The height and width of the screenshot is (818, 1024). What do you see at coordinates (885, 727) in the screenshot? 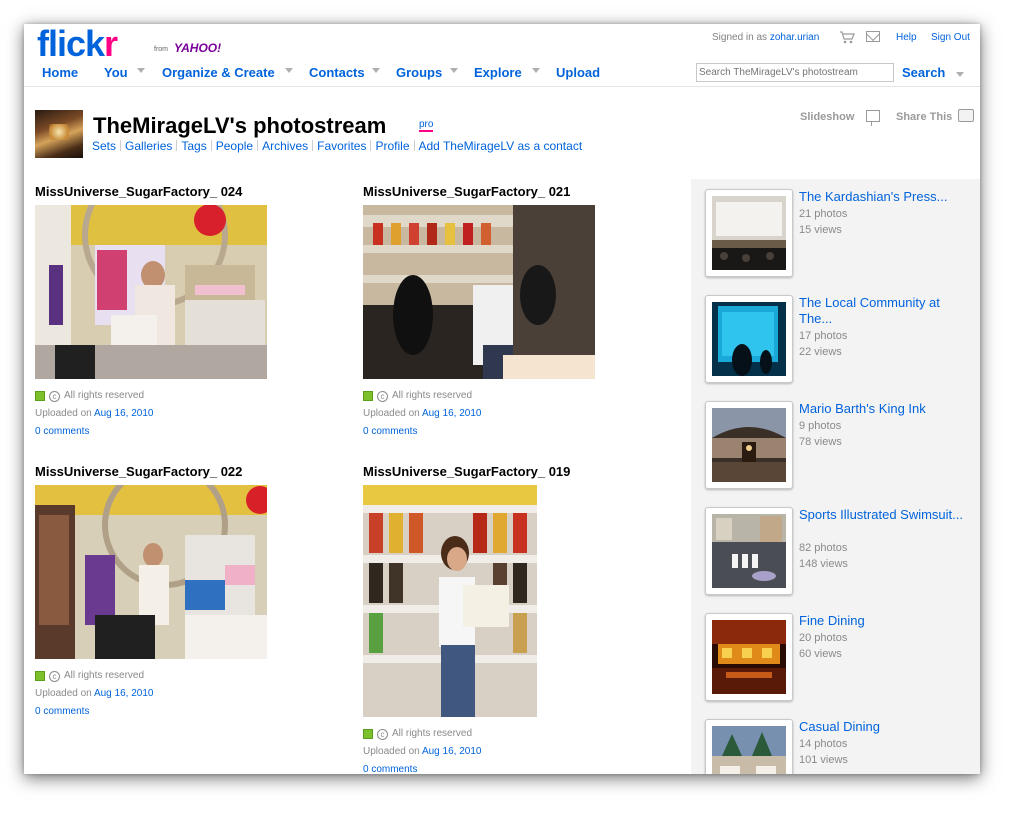
I see `set-title: Casual Dining` at bounding box center [885, 727].